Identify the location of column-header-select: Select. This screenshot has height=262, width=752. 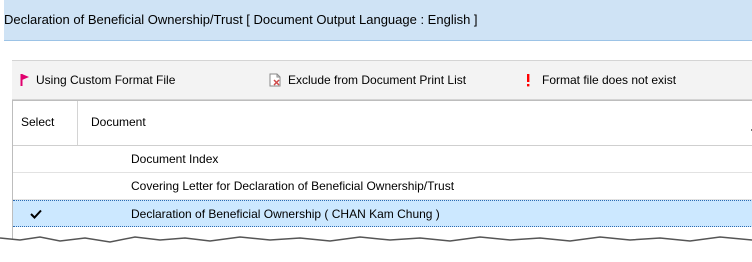
(37, 122).